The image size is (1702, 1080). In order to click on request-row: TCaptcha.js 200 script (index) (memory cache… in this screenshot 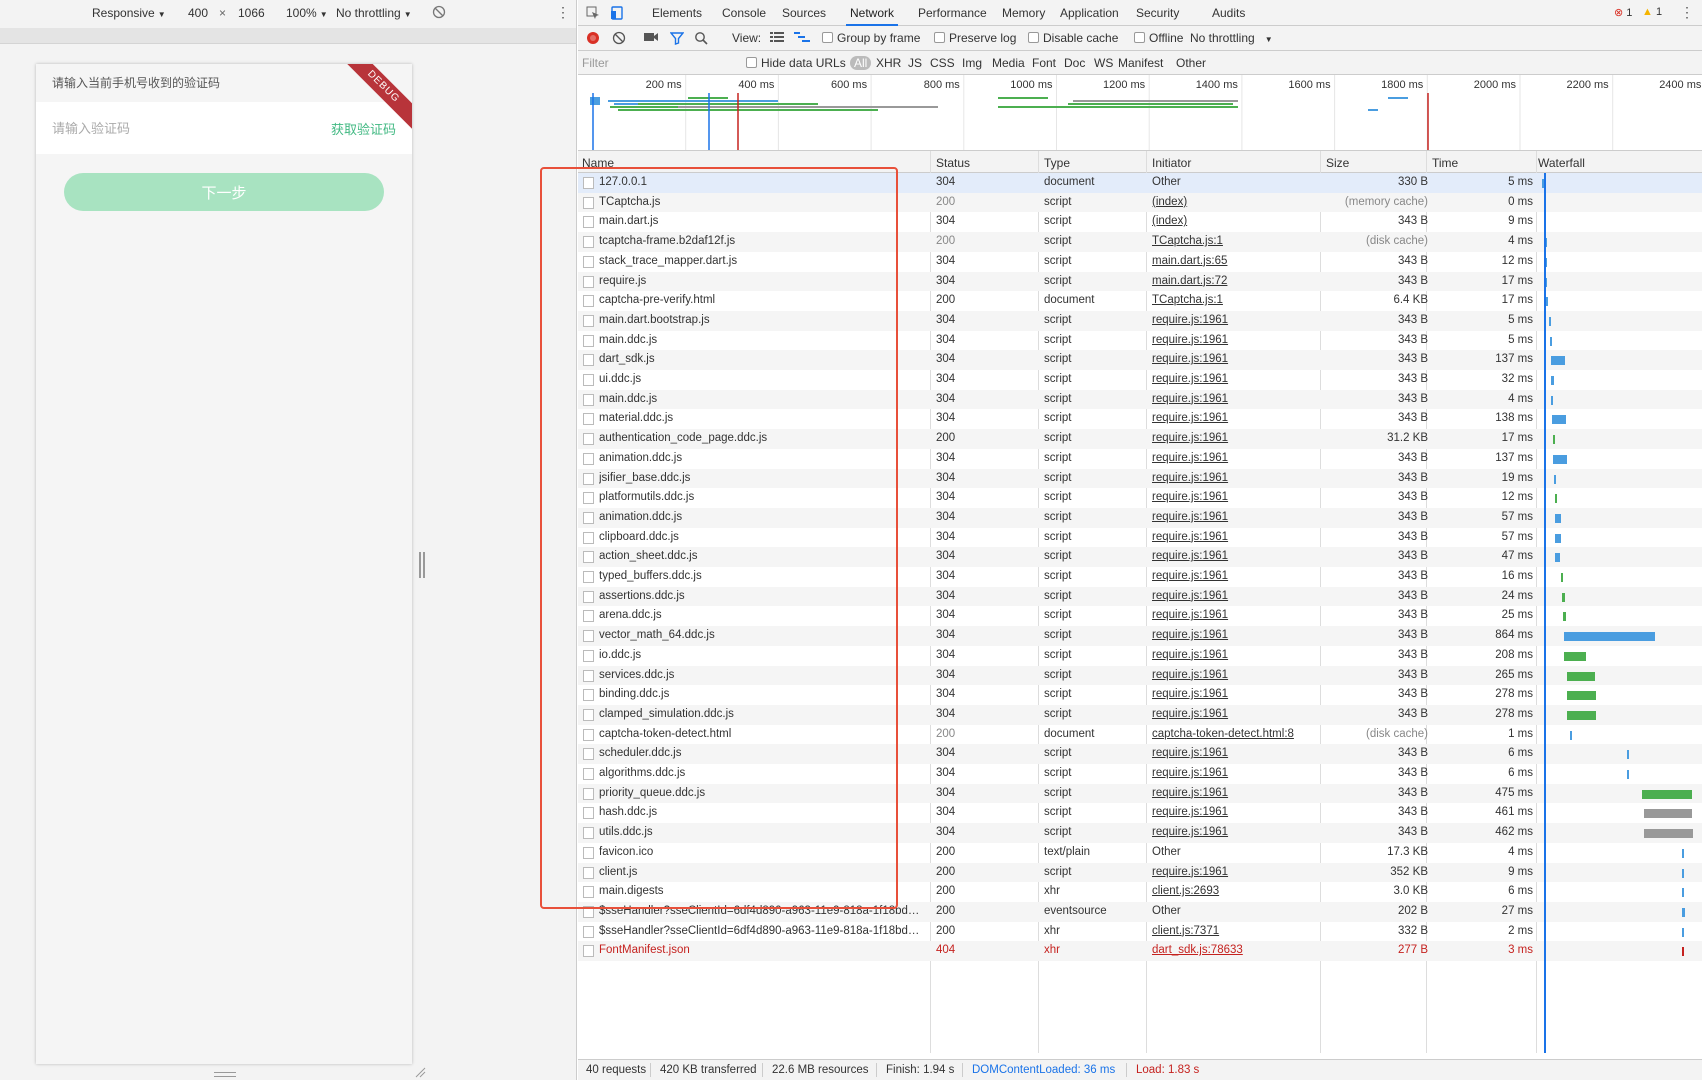, I will do `click(1140, 202)`.